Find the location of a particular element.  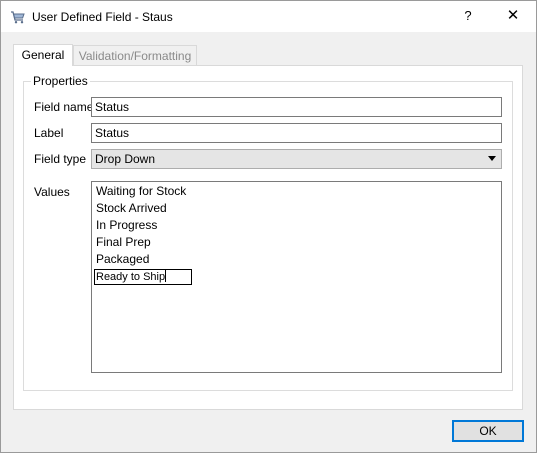

value-item-edit-field: Ready to Ship is located at coordinates (143, 277).